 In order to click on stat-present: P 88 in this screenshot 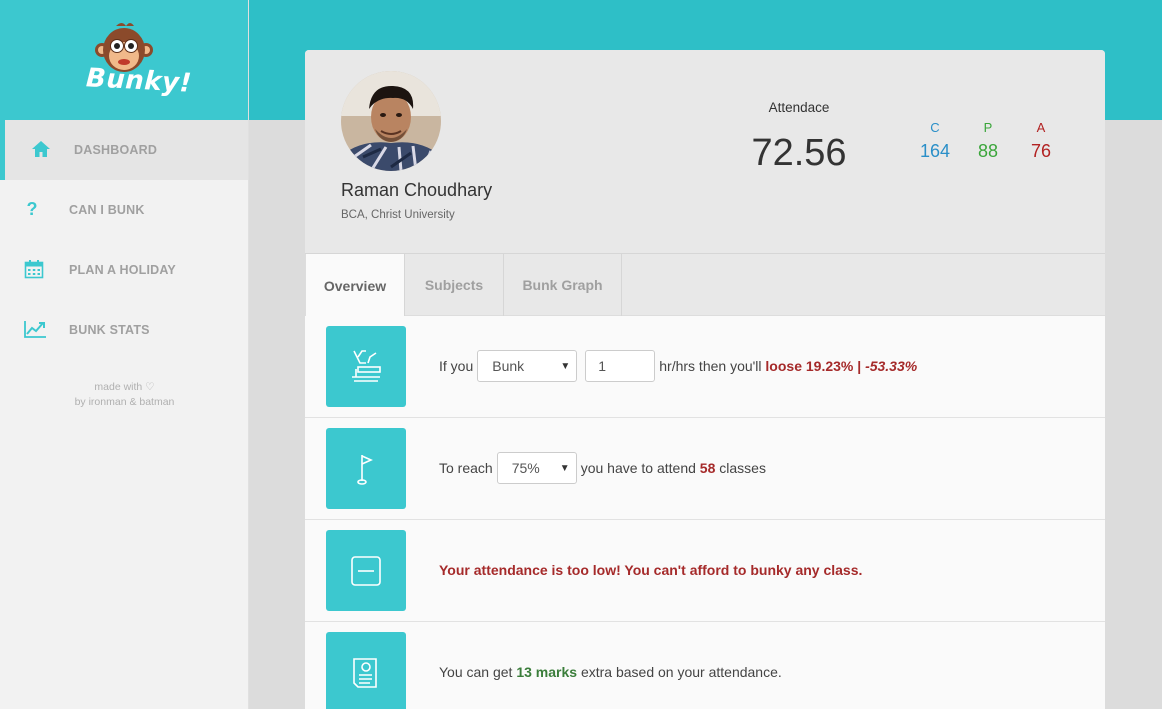, I will do `click(988, 141)`.